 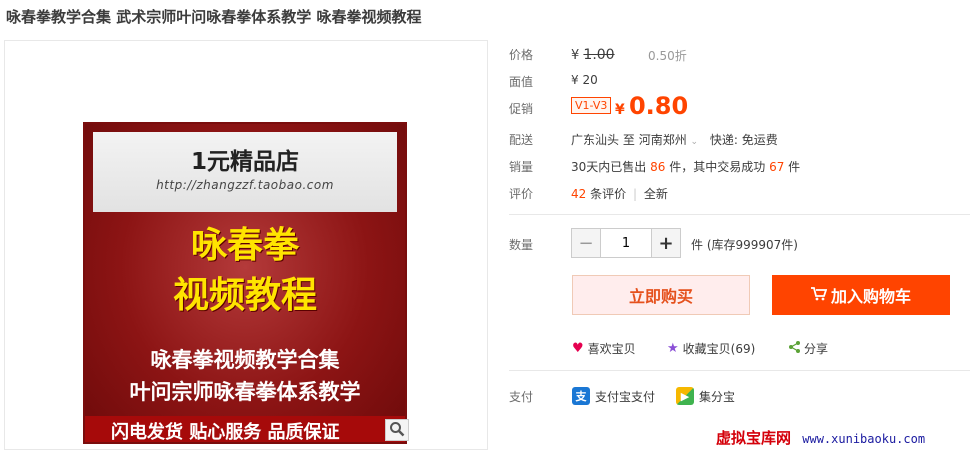 What do you see at coordinates (694, 142) in the screenshot?
I see `chevron-down-icon: ⌄` at bounding box center [694, 142].